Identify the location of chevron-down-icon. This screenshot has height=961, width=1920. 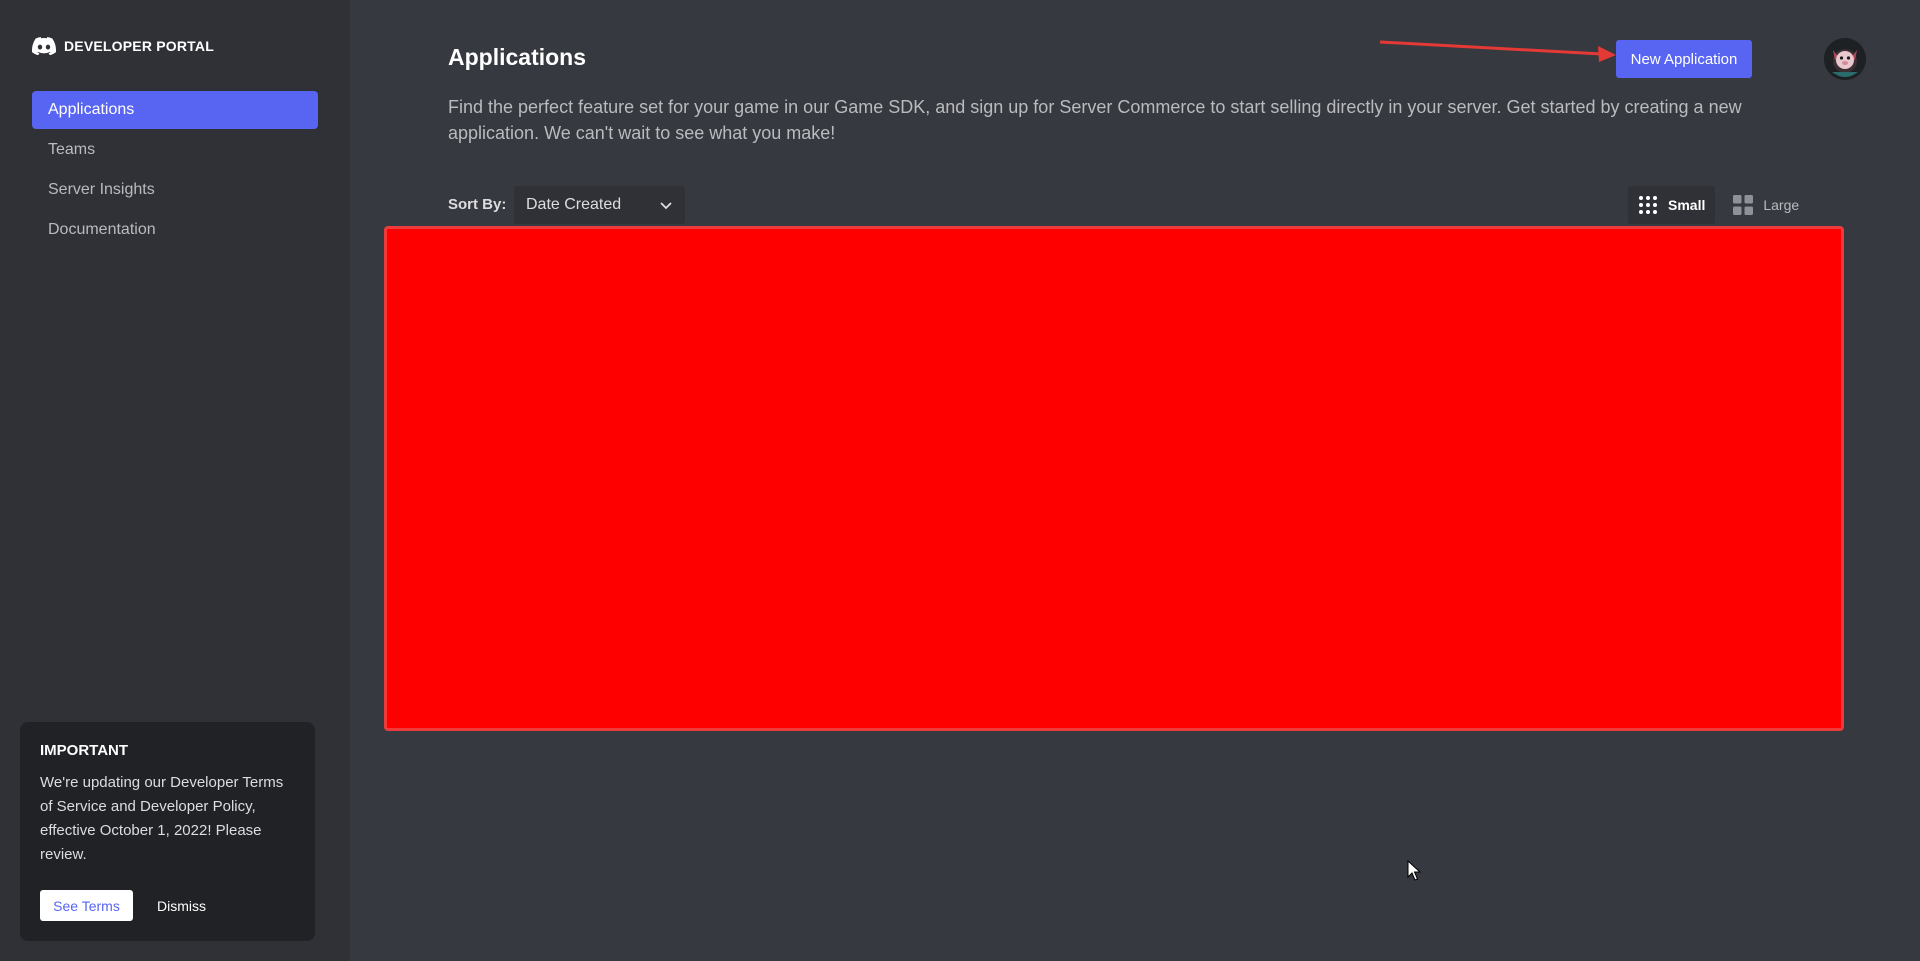
(666, 206).